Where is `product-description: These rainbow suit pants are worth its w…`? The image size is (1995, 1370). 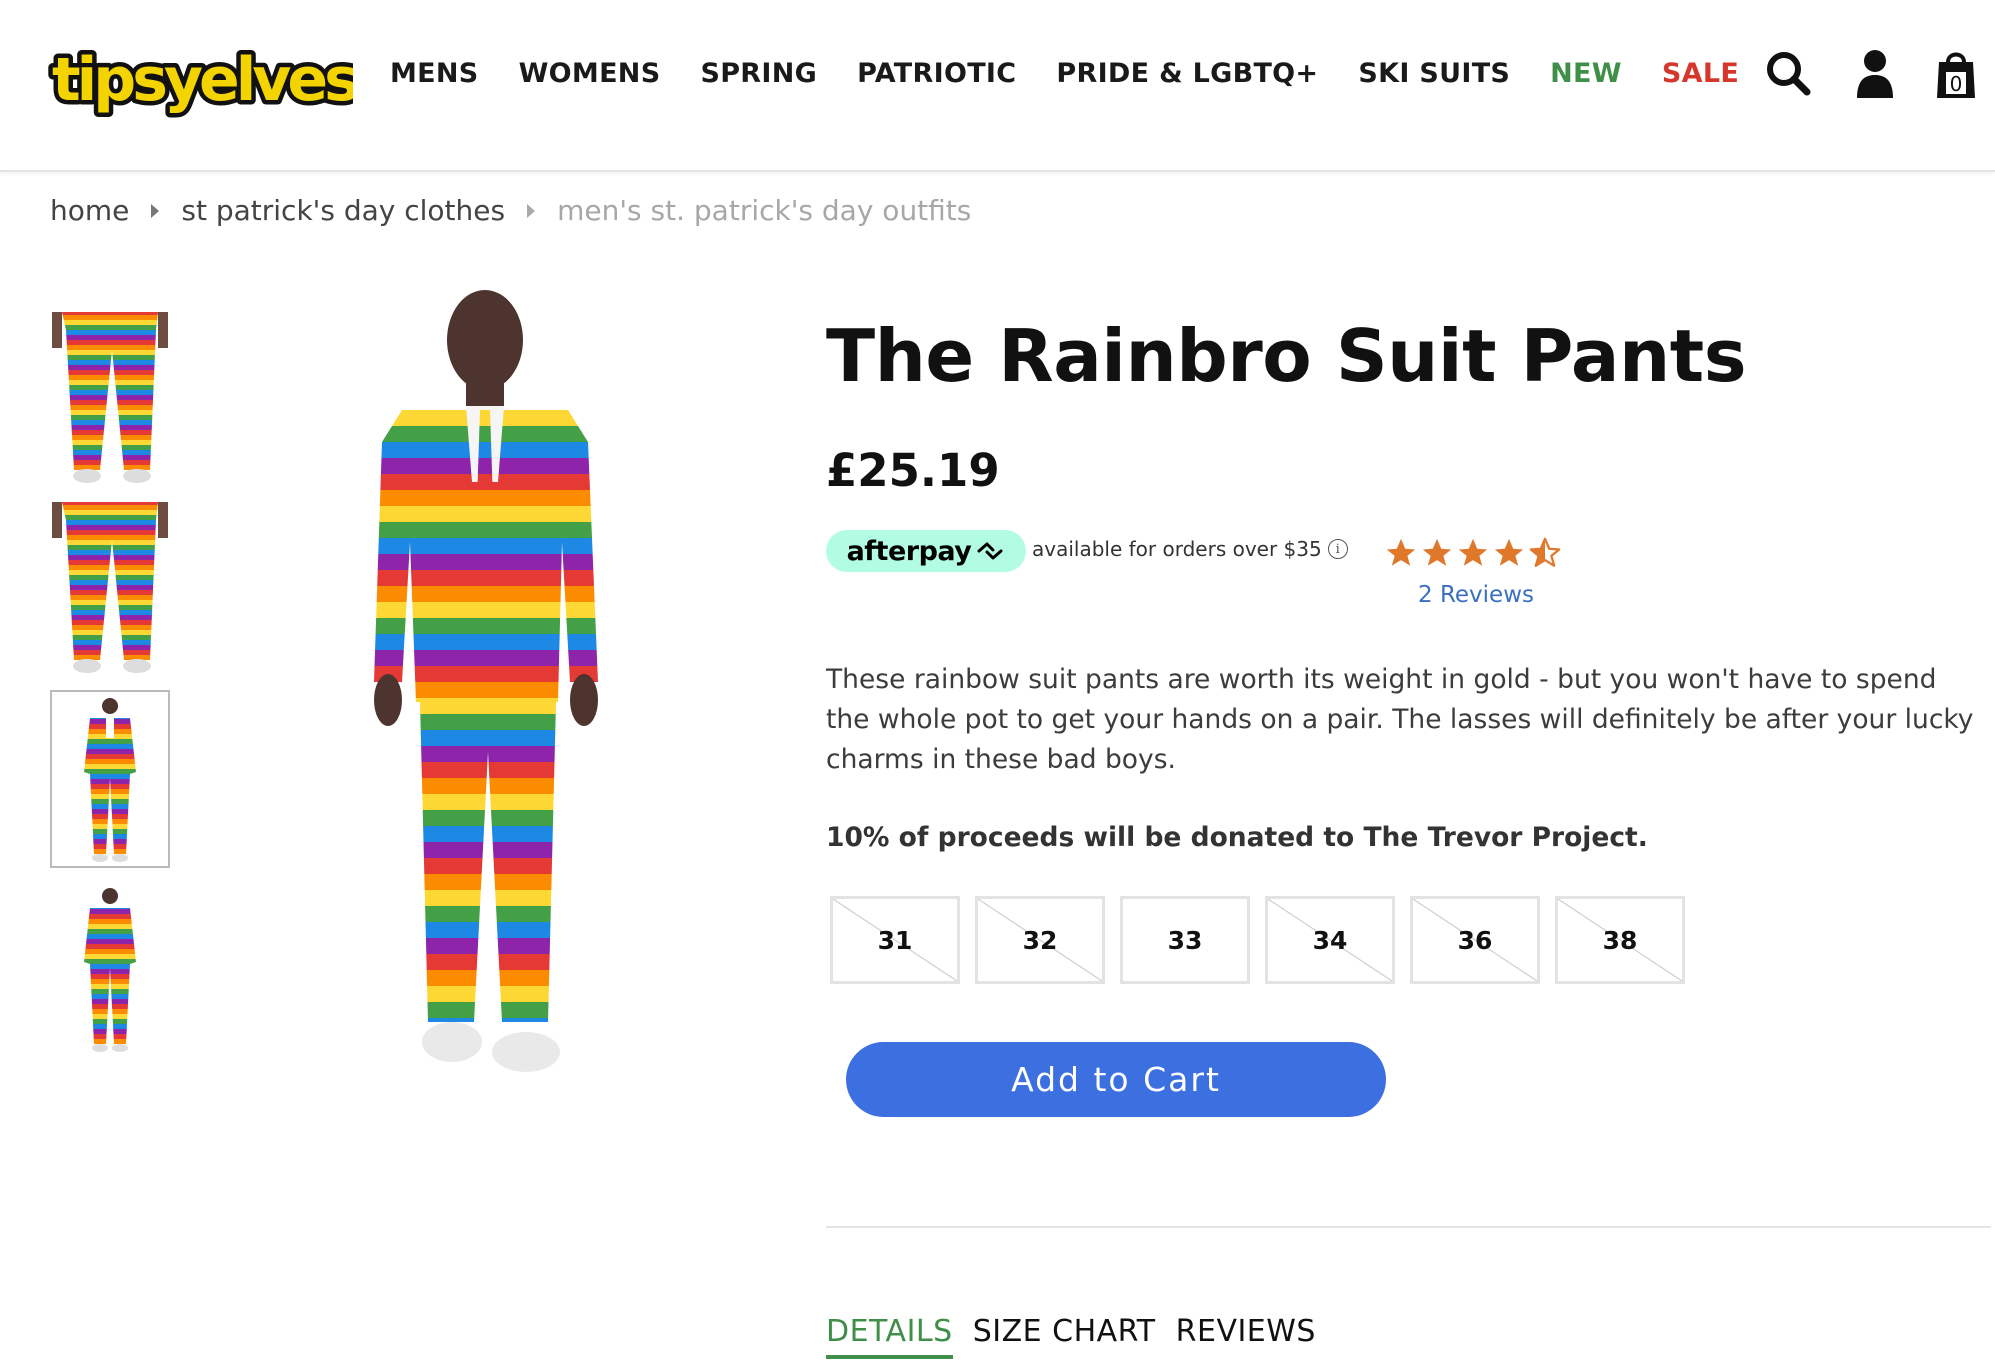 product-description: These rainbow suit pants are worth its w… is located at coordinates (1400, 719).